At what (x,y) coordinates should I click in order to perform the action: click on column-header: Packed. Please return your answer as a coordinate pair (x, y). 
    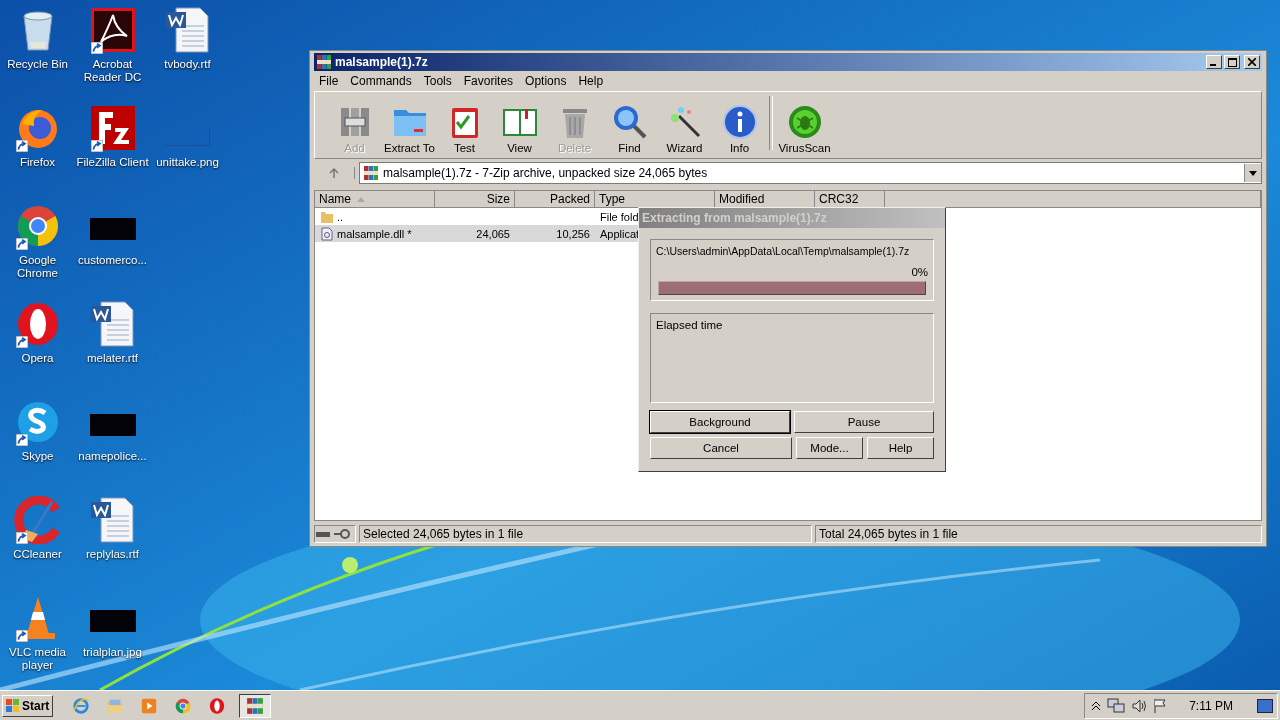
    Looking at the image, I should click on (555, 199).